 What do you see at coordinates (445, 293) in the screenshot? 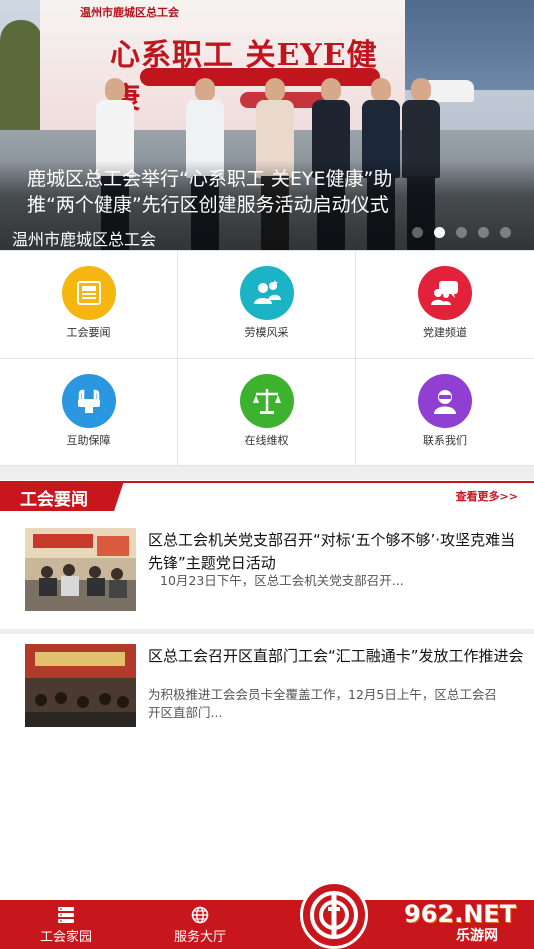
I see `party-chat-icon` at bounding box center [445, 293].